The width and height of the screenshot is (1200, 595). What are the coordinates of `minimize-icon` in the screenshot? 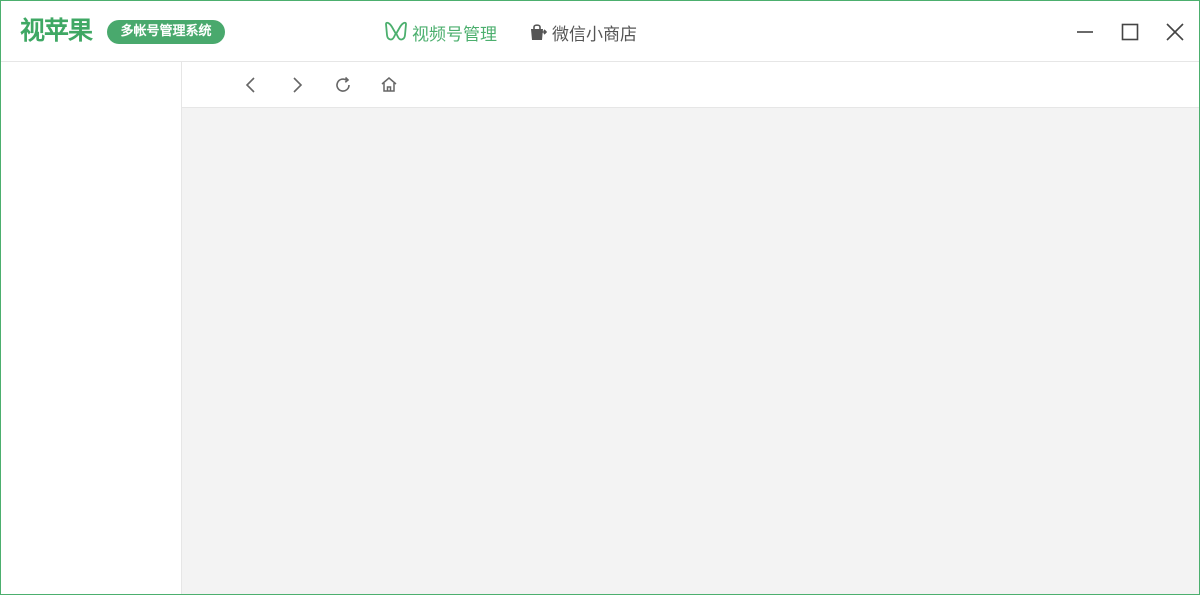 It's located at (1085, 32).